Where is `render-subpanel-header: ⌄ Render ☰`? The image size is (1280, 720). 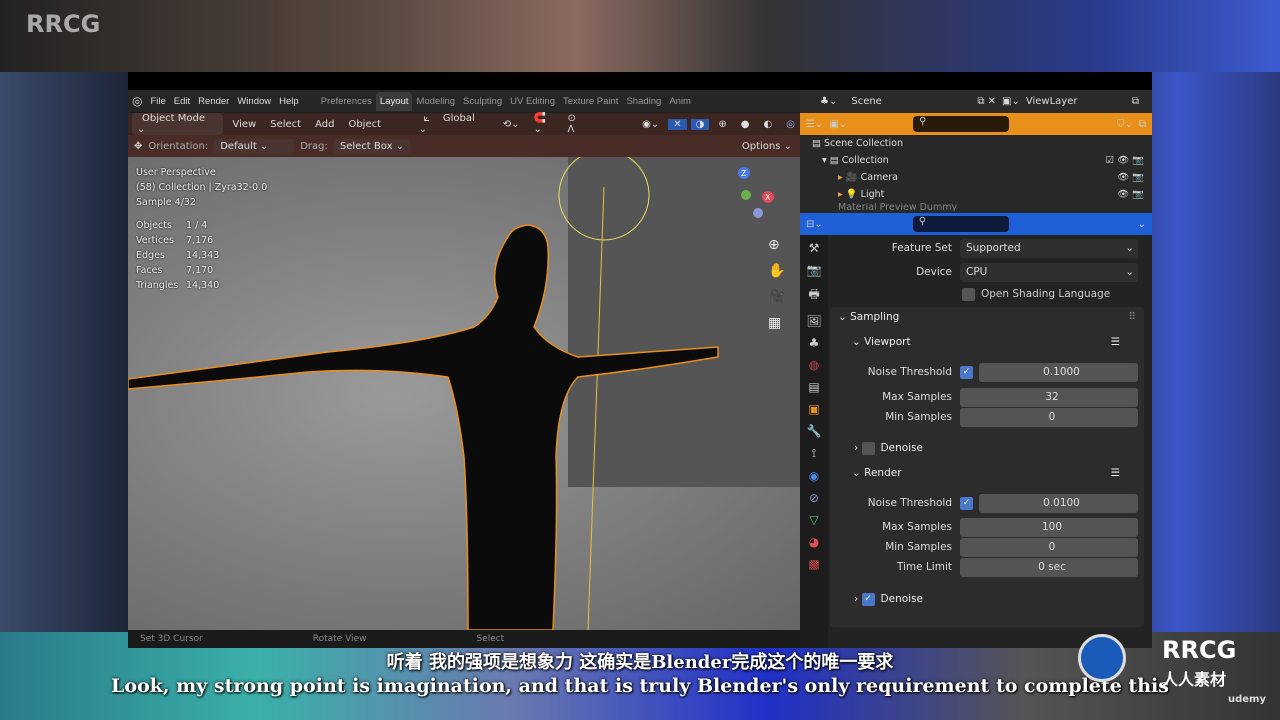 render-subpanel-header: ⌄ Render ☰ is located at coordinates (989, 473).